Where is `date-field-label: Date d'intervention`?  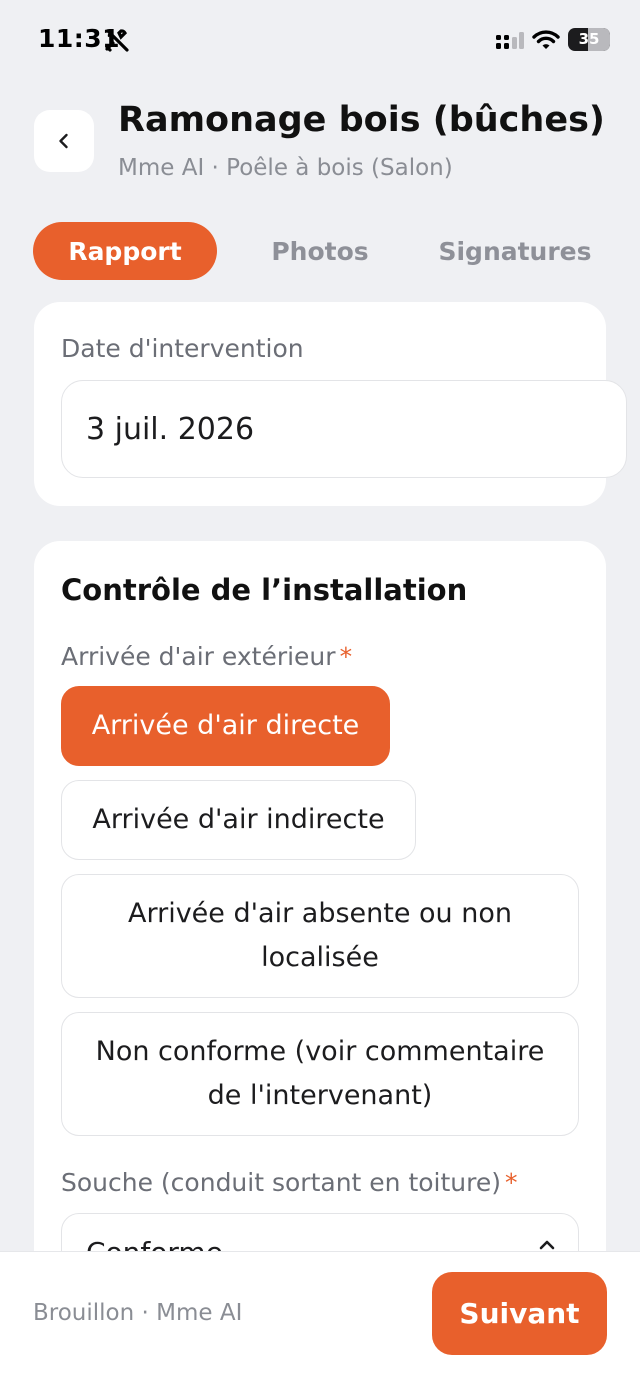 date-field-label: Date d'intervention is located at coordinates (182, 348).